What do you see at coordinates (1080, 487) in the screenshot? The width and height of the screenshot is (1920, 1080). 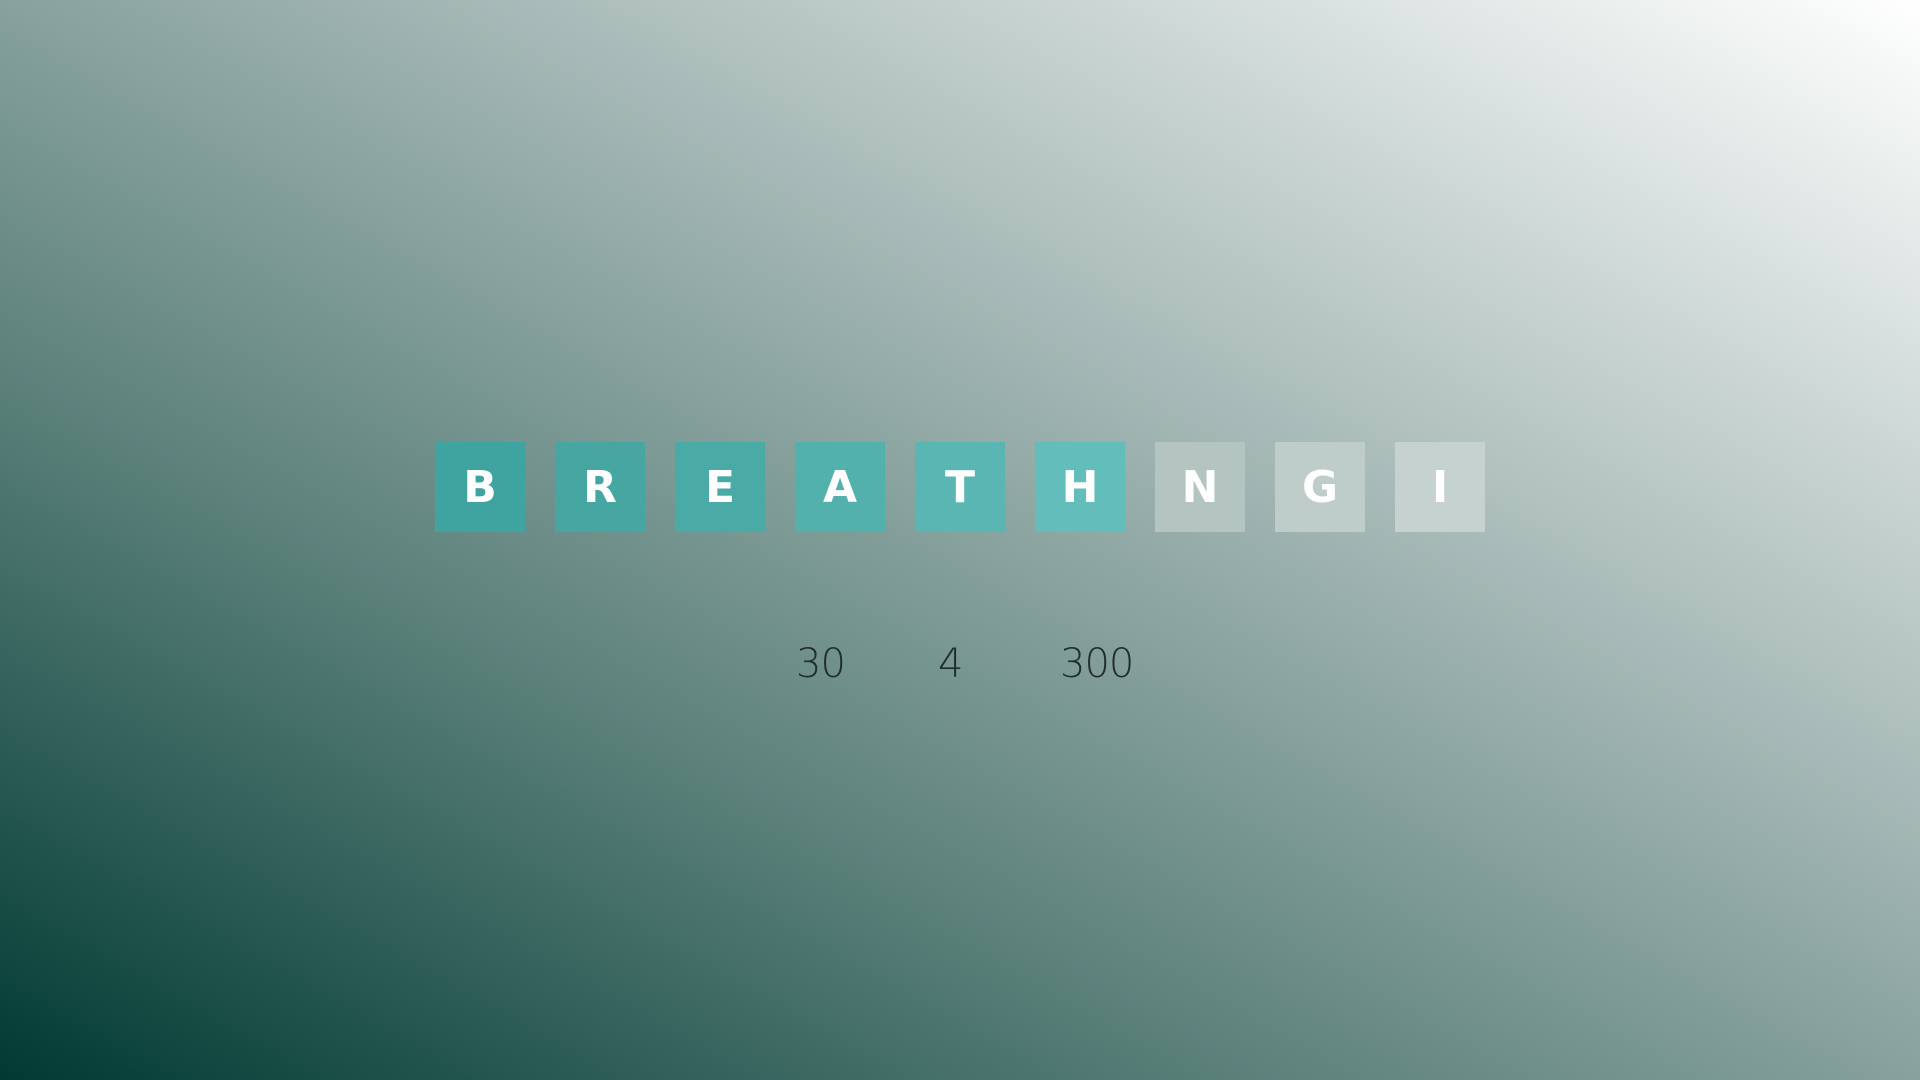 I see `letter-tile-h: H` at bounding box center [1080, 487].